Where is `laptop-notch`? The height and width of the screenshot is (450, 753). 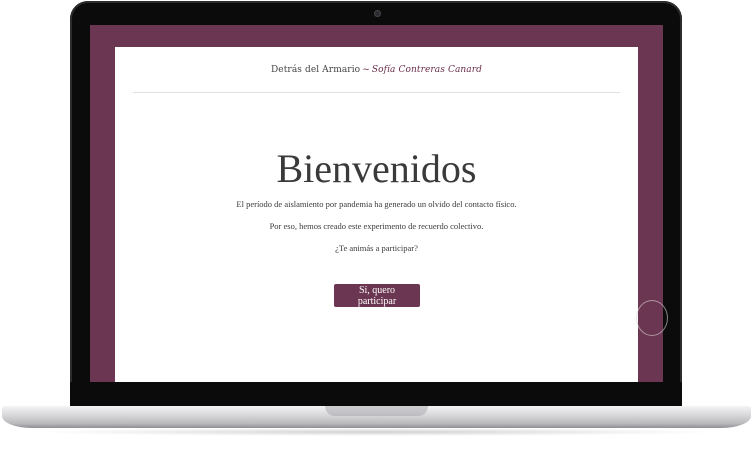
laptop-notch is located at coordinates (376, 411).